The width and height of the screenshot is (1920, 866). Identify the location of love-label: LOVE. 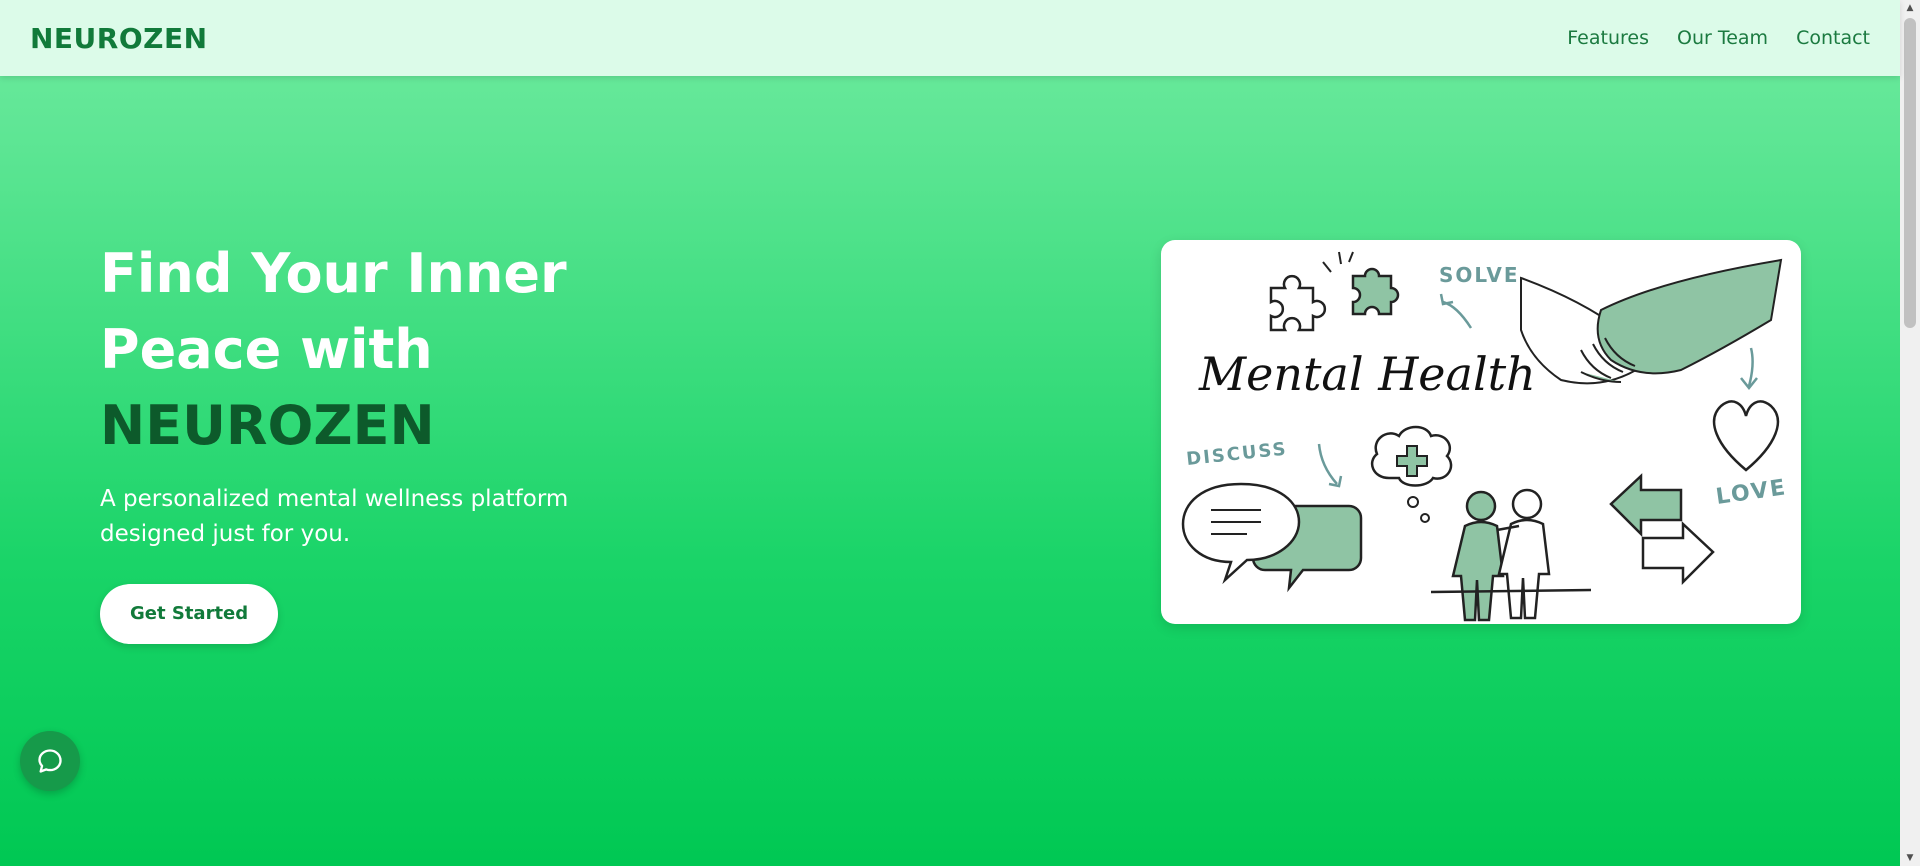
(1751, 492).